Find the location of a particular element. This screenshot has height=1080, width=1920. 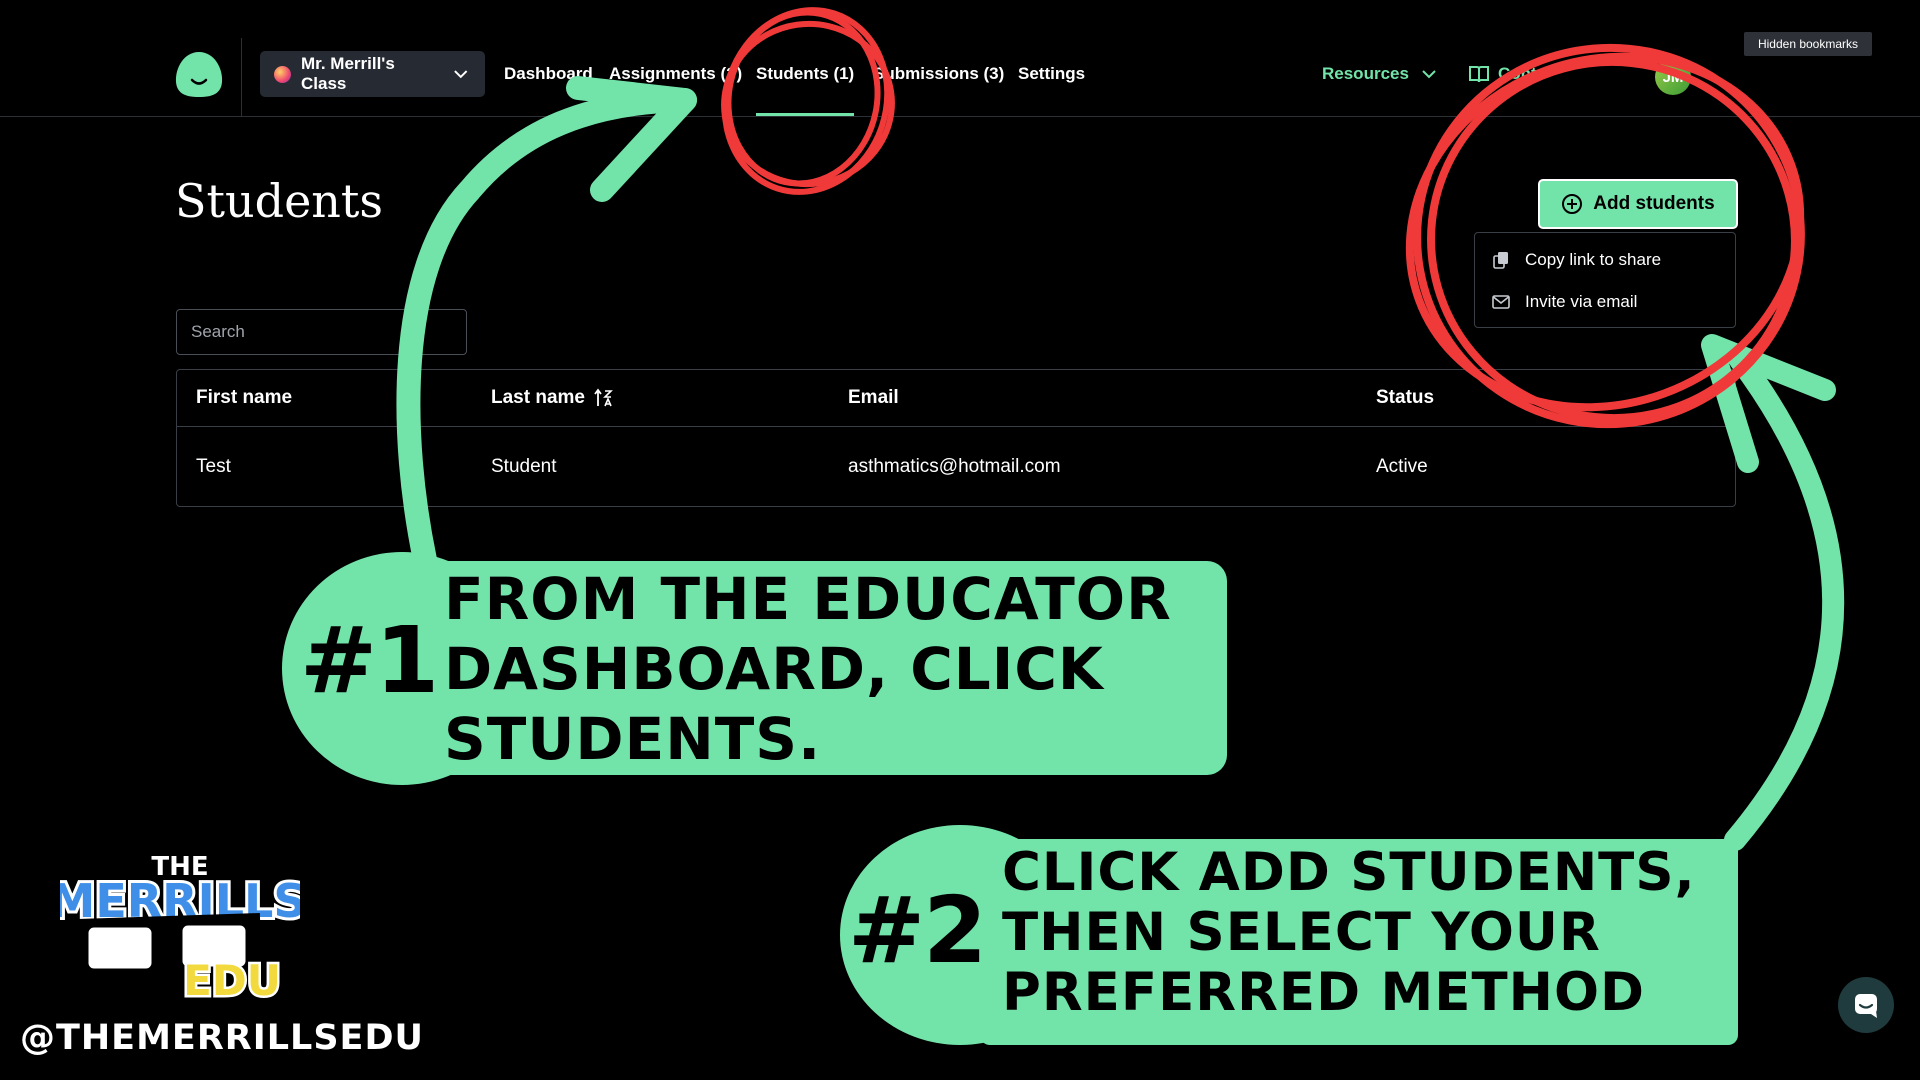

nav-students: Students (1) is located at coordinates (805, 83).